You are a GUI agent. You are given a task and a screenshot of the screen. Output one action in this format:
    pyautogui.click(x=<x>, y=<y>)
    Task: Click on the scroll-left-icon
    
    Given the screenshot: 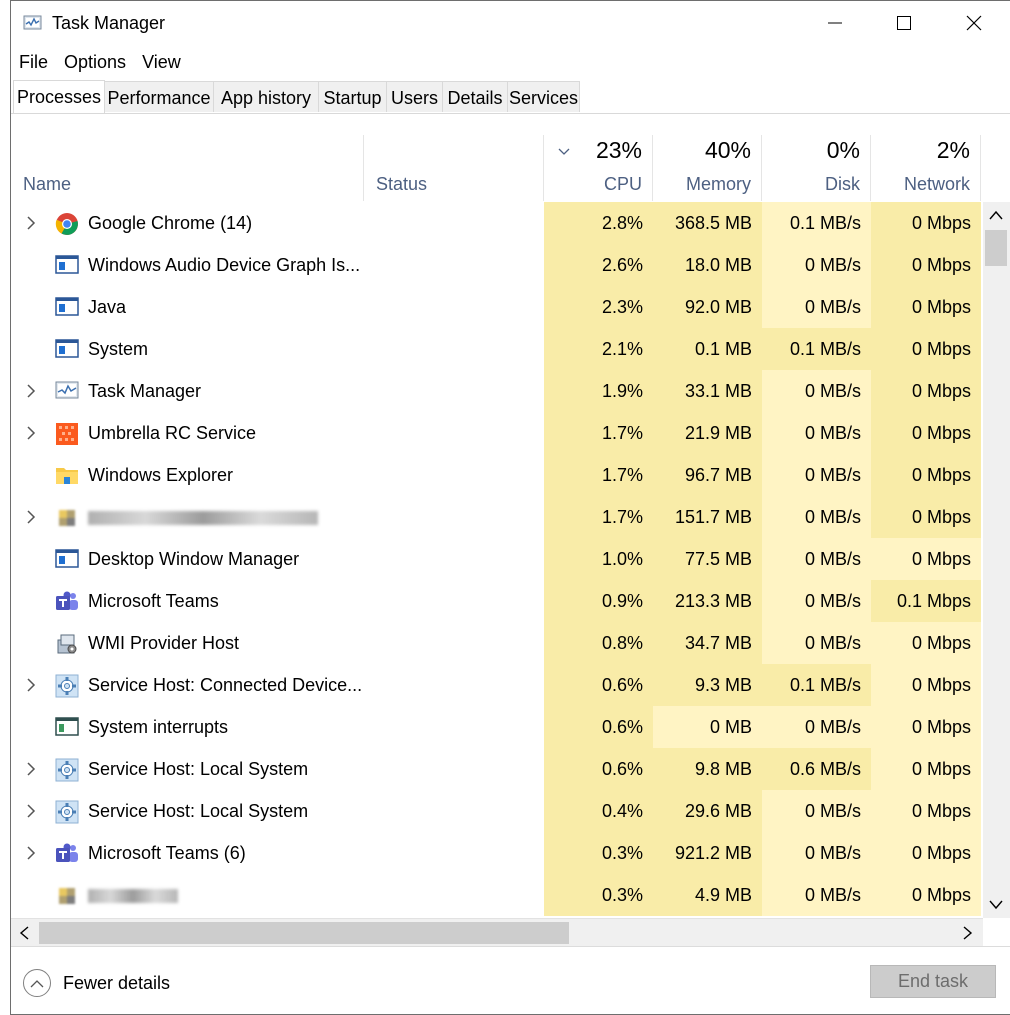 What is the action you would take?
    pyautogui.click(x=24, y=933)
    